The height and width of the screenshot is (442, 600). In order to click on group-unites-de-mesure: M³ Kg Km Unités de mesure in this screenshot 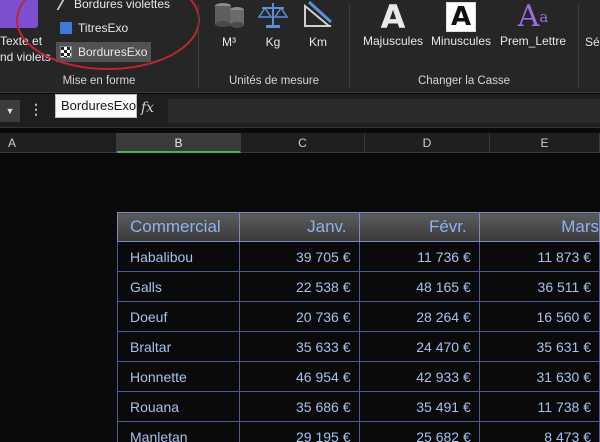, I will do `click(274, 46)`.